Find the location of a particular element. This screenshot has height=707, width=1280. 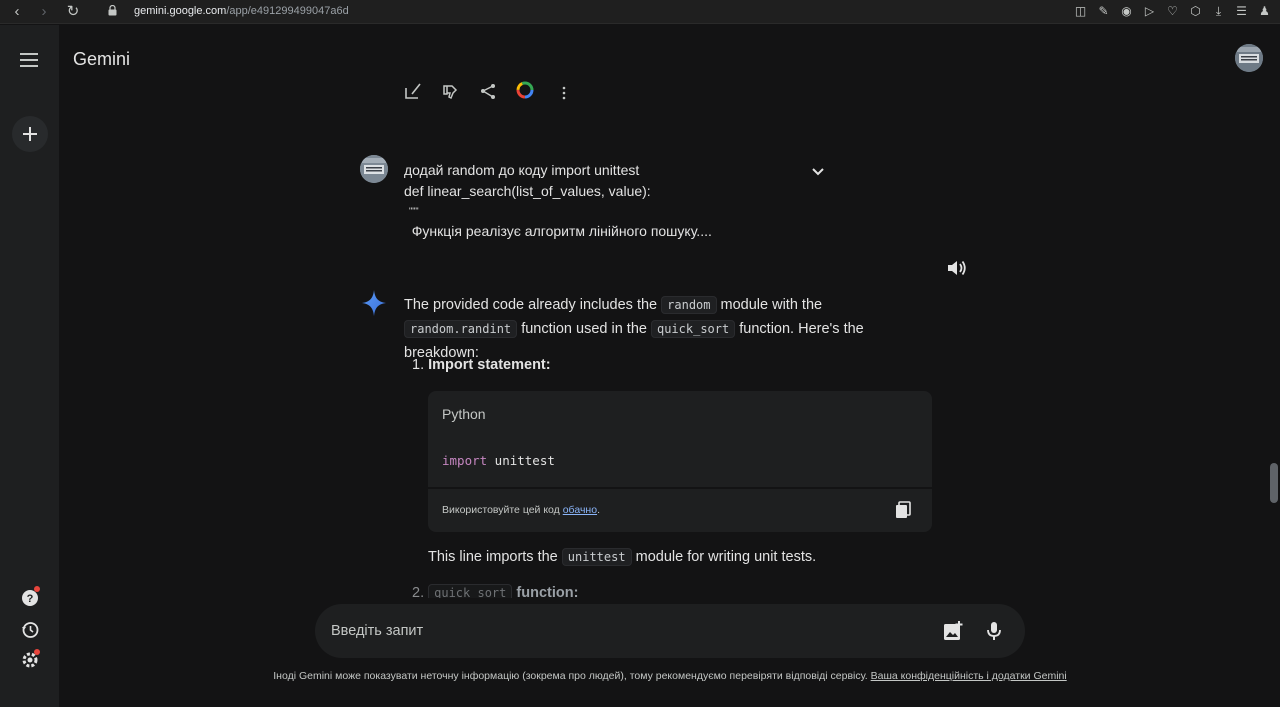

account-avatar is located at coordinates (1249, 58).